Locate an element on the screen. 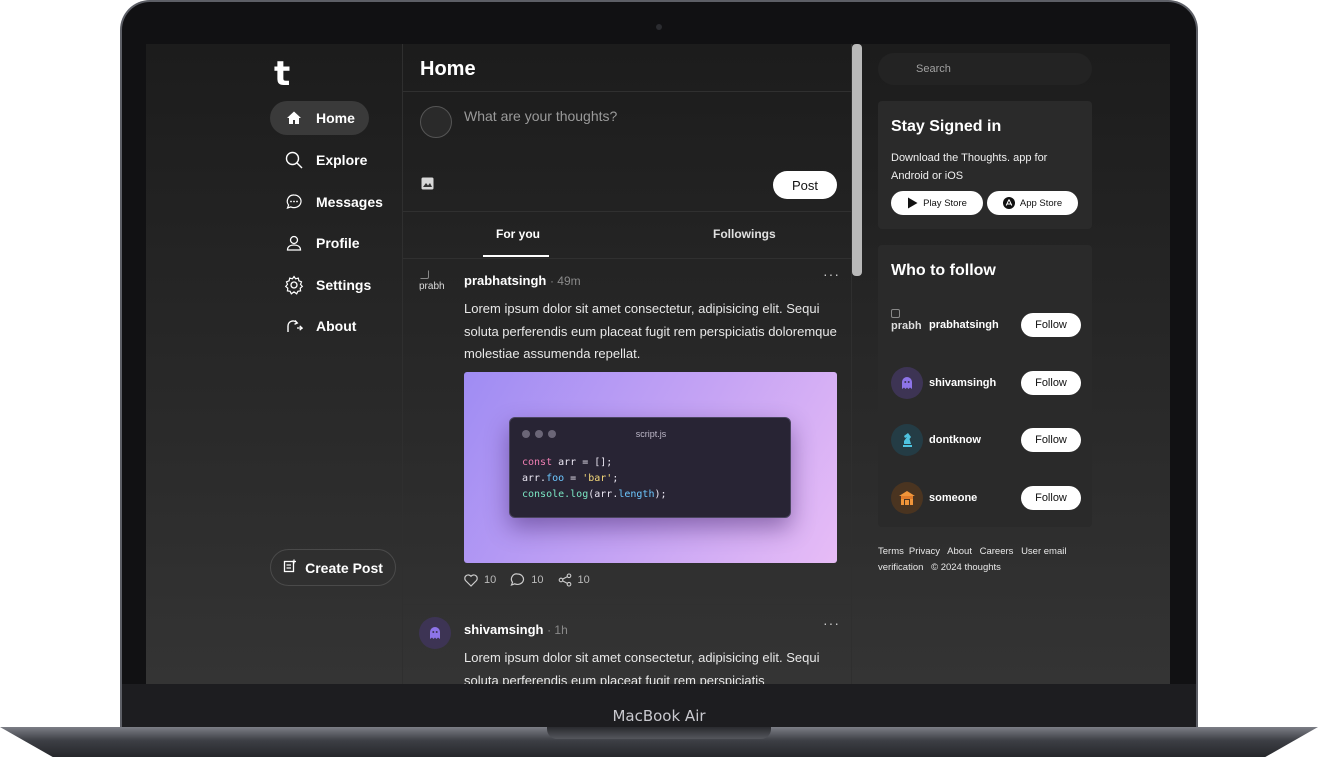 The image size is (1318, 757). follow-suggestion: someone Follow is located at coordinates (986, 498).